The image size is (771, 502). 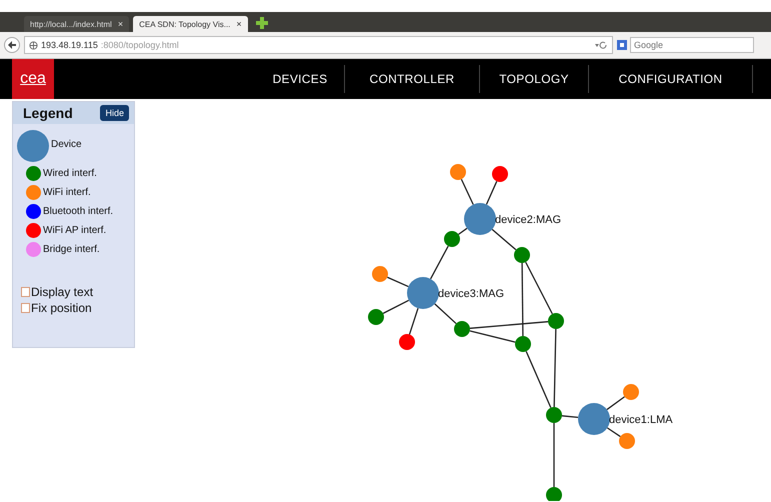 What do you see at coordinates (12, 45) in the screenshot?
I see `back-icon` at bounding box center [12, 45].